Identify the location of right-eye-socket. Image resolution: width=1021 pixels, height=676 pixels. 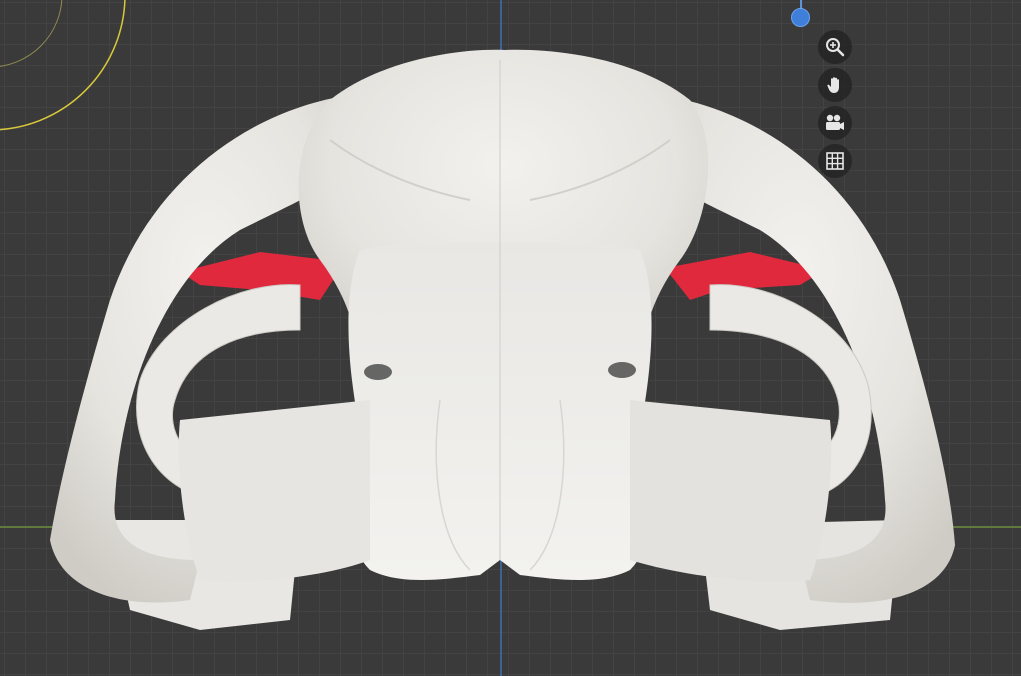
(622, 370).